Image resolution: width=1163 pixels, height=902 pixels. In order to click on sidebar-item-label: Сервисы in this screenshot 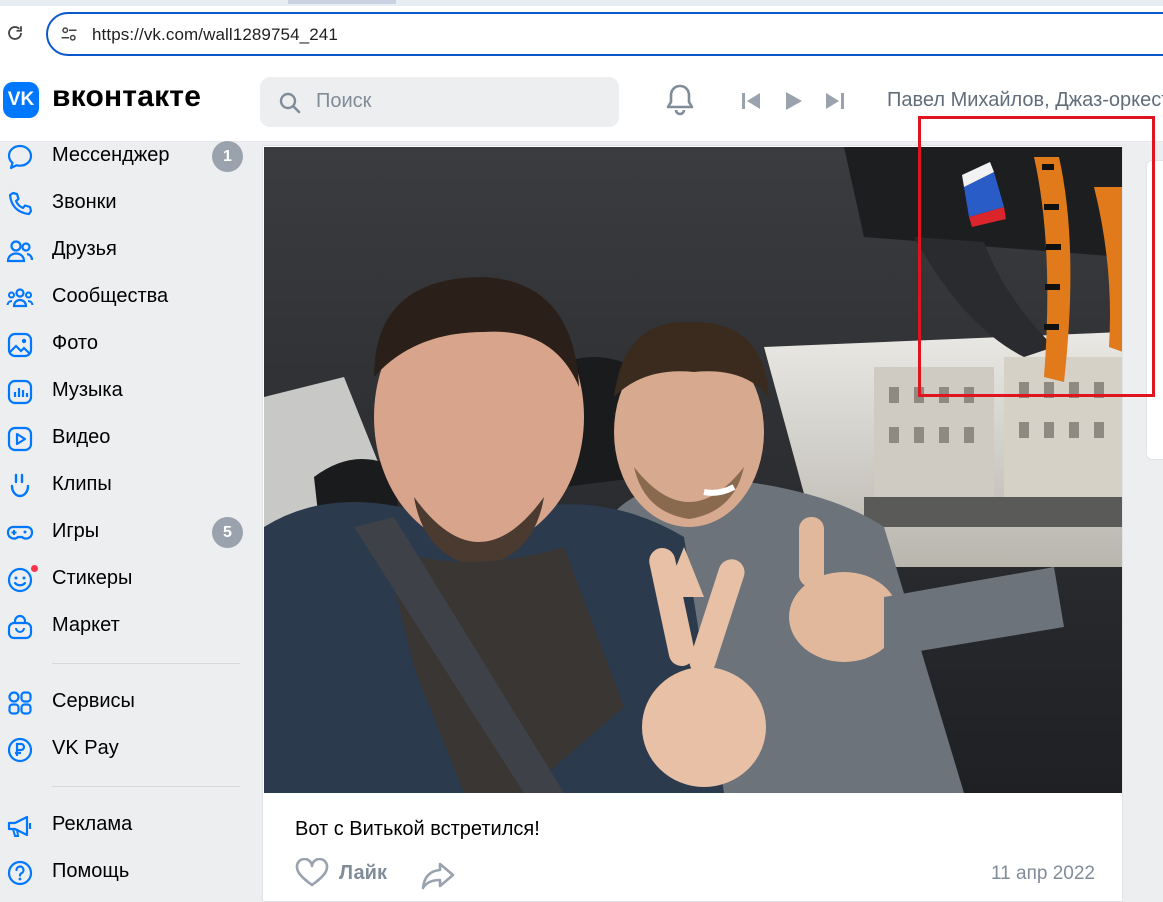, I will do `click(93, 701)`.